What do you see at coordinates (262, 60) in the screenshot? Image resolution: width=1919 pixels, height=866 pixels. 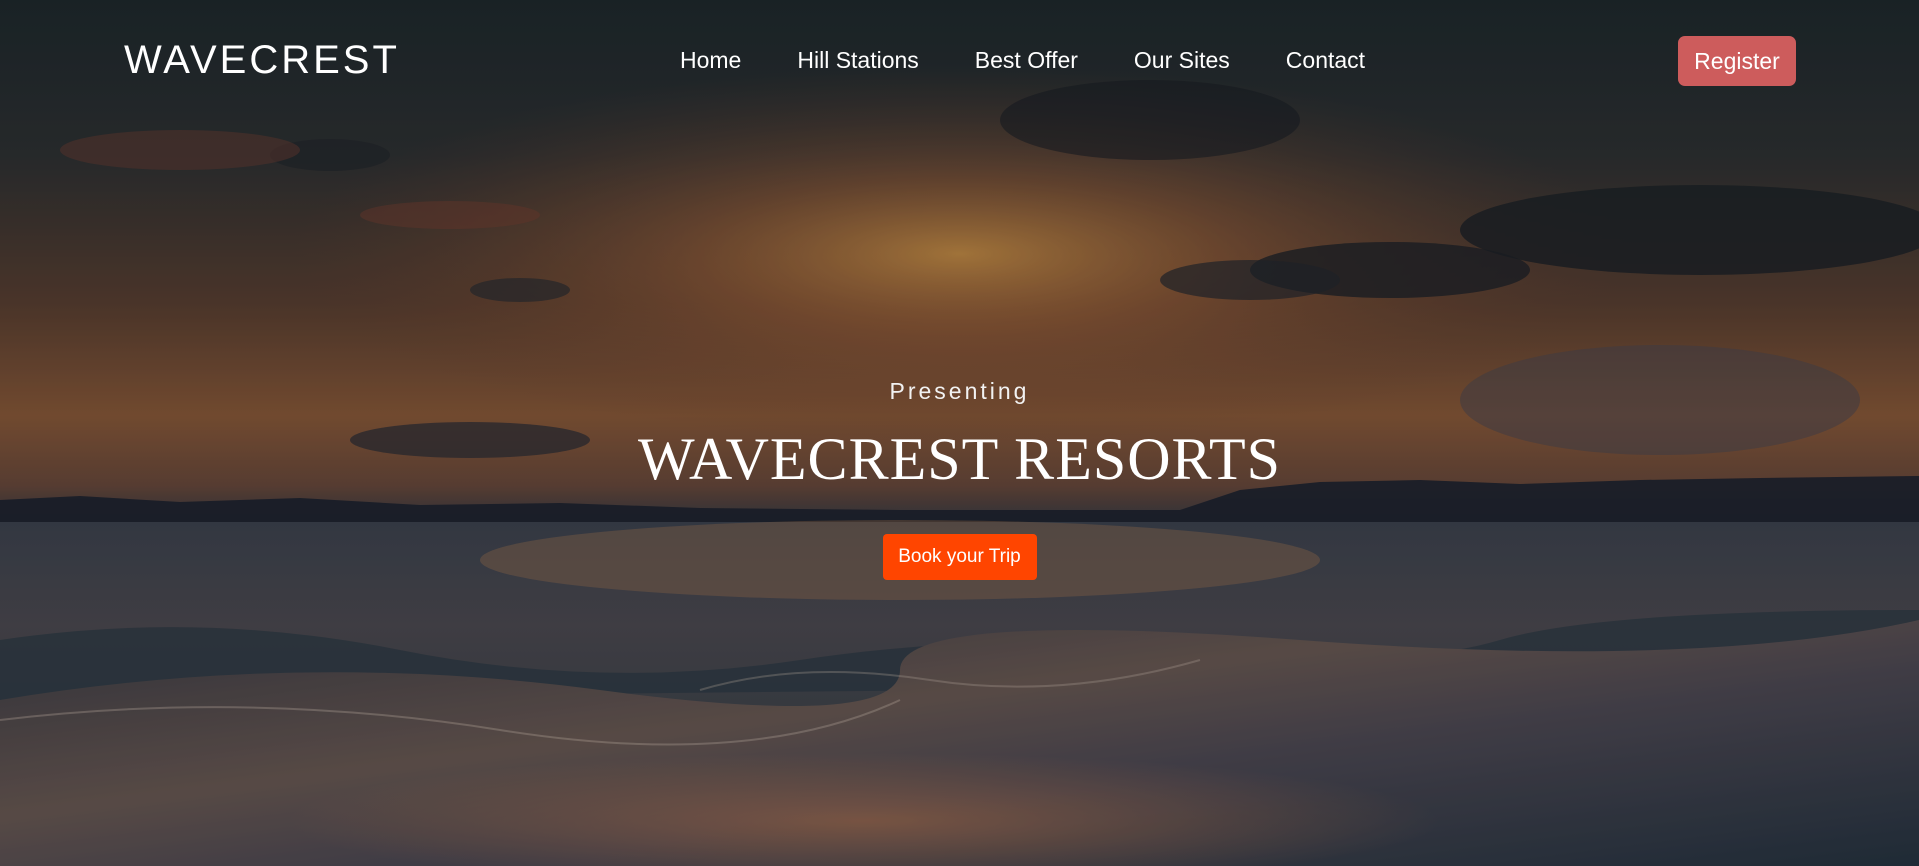 I see `brand-logo: WAVECREST` at bounding box center [262, 60].